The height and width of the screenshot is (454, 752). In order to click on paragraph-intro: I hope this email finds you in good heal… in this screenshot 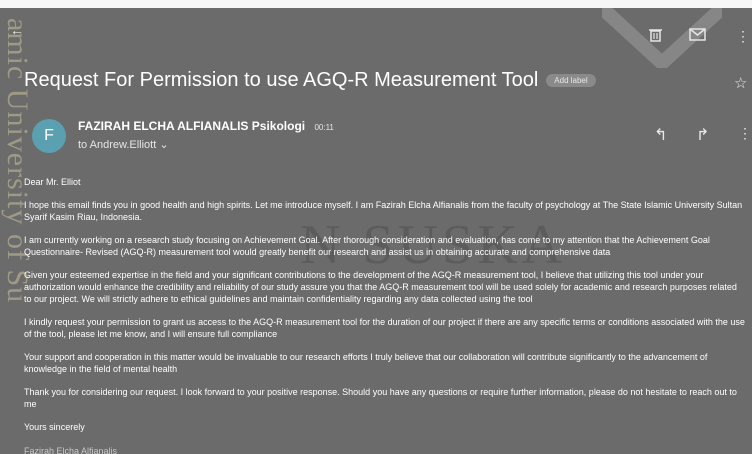, I will do `click(383, 211)`.